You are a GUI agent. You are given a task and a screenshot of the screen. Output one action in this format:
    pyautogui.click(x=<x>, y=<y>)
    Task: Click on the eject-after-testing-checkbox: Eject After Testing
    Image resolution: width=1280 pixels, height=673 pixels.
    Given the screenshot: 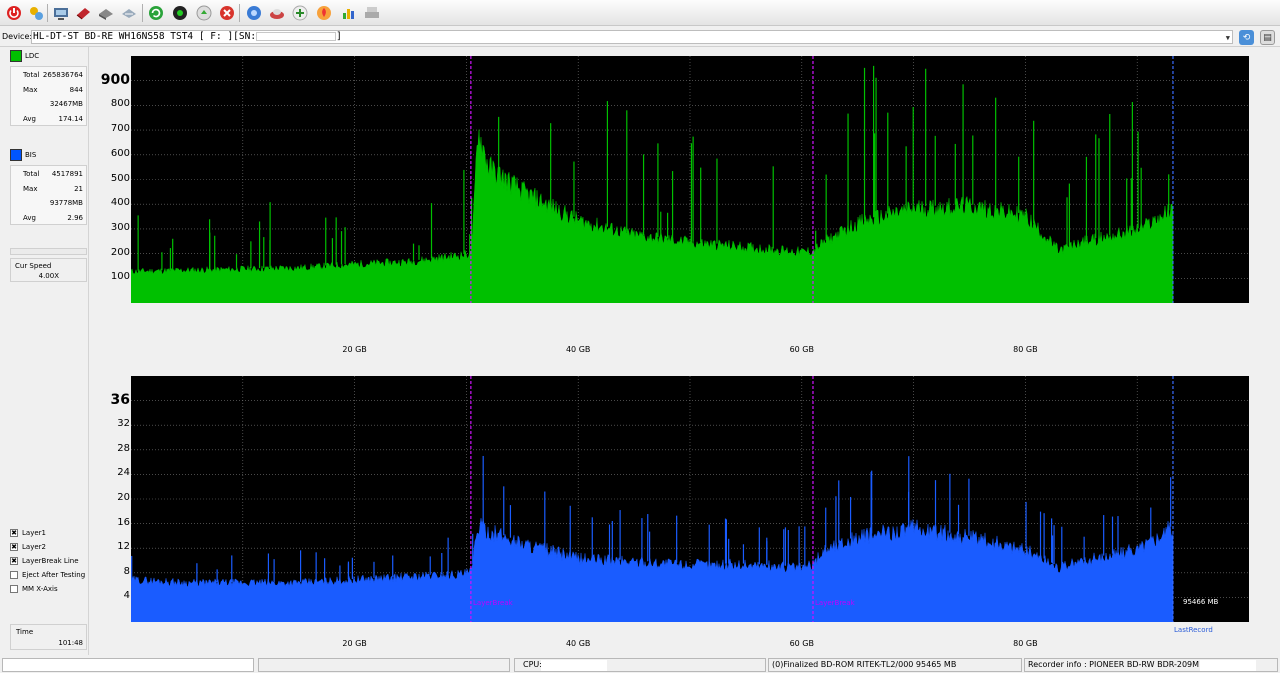 What is the action you would take?
    pyautogui.click(x=47, y=575)
    